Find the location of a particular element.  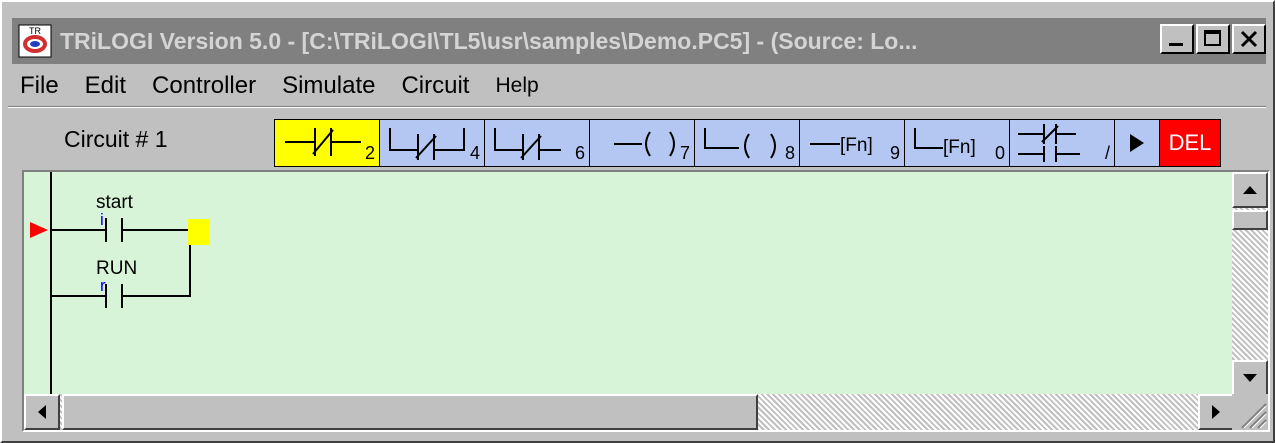

nc-toggle-icon is located at coordinates (1049, 143).